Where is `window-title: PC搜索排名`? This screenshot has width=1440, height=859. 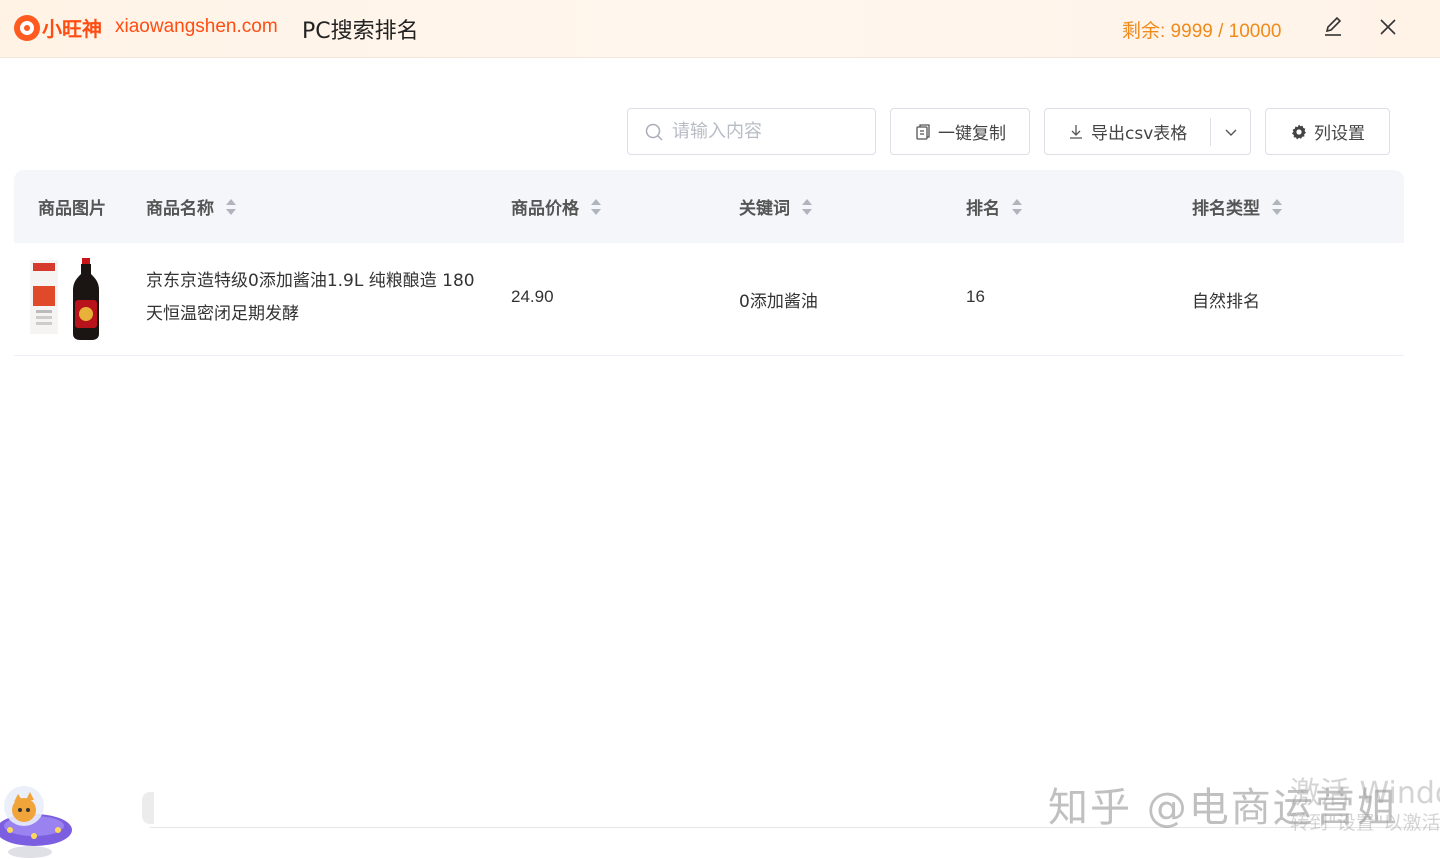
window-title: PC搜索排名 is located at coordinates (360, 31).